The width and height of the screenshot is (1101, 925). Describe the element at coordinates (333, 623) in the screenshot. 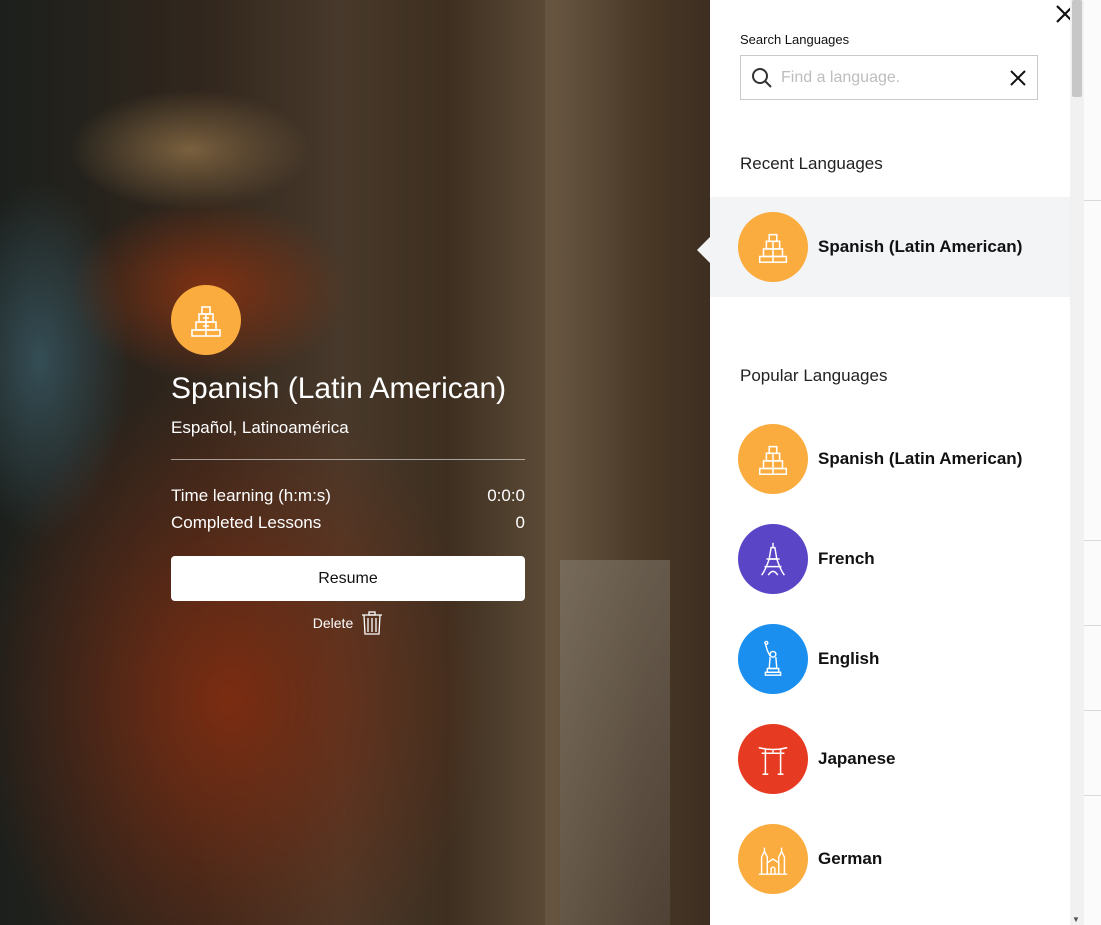

I see `delete-label: Delete` at that location.